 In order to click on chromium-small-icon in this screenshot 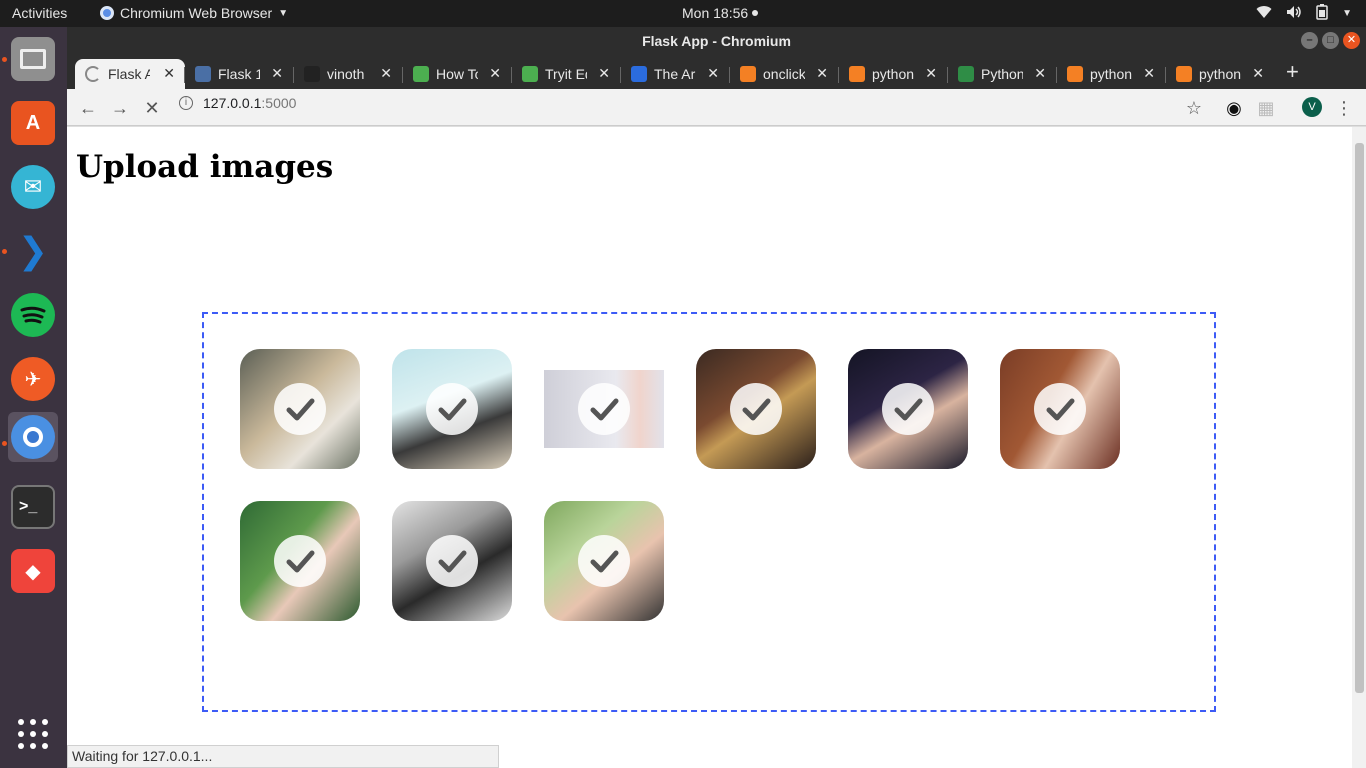, I will do `click(107, 13)`.